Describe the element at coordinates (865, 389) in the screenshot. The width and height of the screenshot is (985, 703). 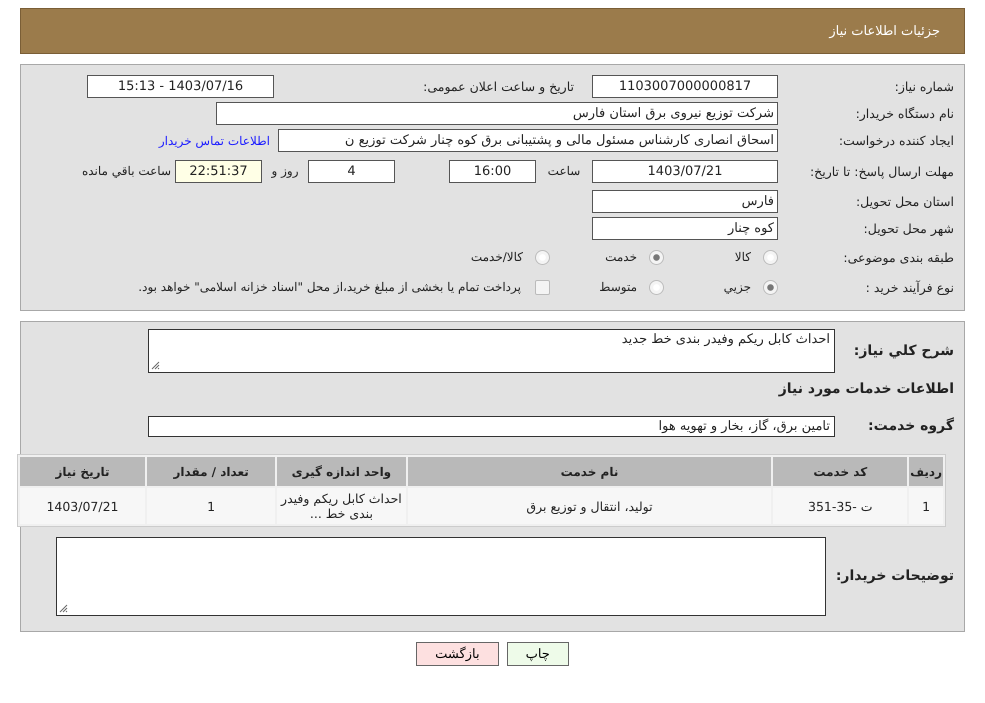
I see `section-heading: اطلاعات خدمات مورد نياز` at that location.